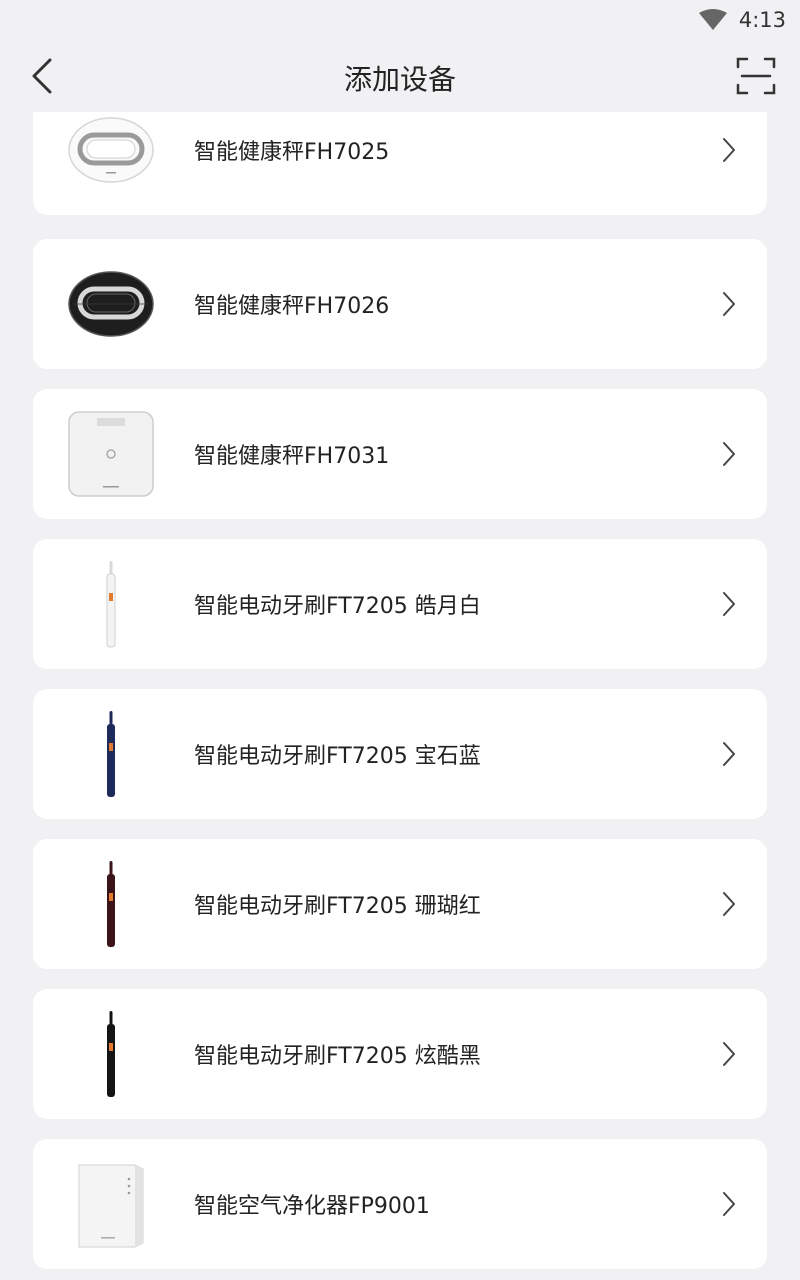  What do you see at coordinates (337, 1056) in the screenshot?
I see `device-name: 智能电动牙刷FT7205 炫酷黑` at bounding box center [337, 1056].